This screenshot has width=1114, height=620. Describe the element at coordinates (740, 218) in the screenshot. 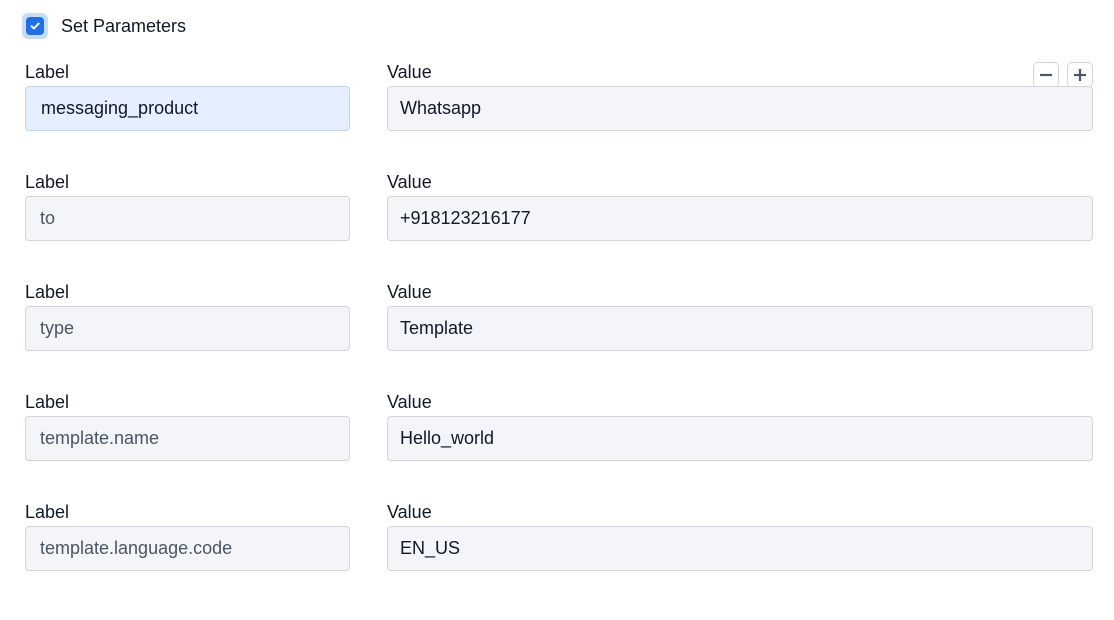

I see `value-input: +918123216177` at that location.